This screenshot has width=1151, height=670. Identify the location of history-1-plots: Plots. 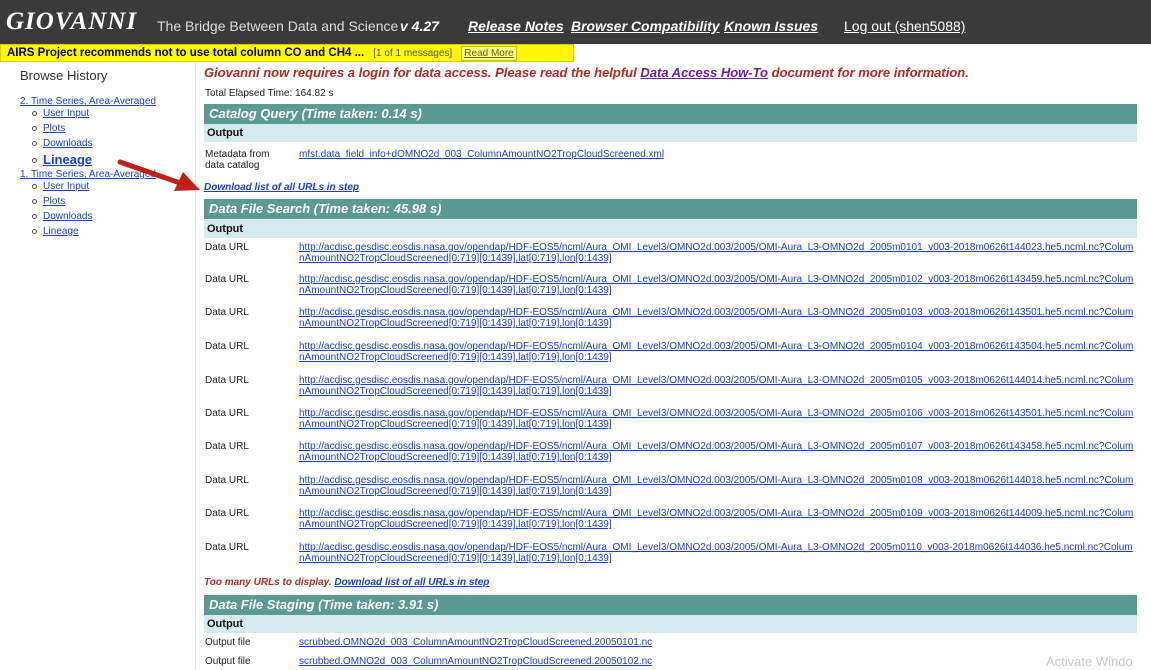
(54, 201).